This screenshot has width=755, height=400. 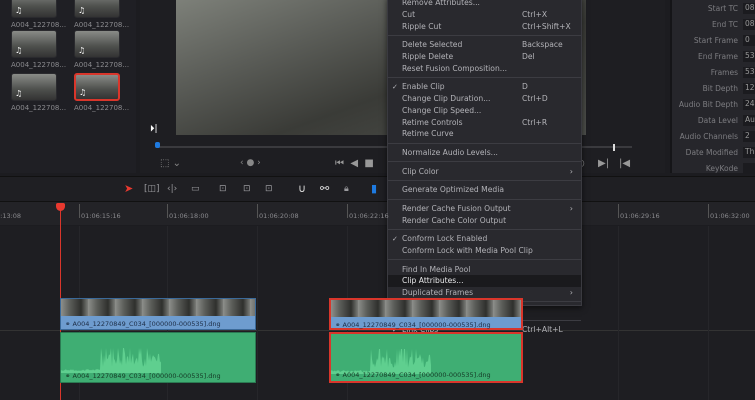 I want to click on inspector-value: 12, so click(x=749, y=88).